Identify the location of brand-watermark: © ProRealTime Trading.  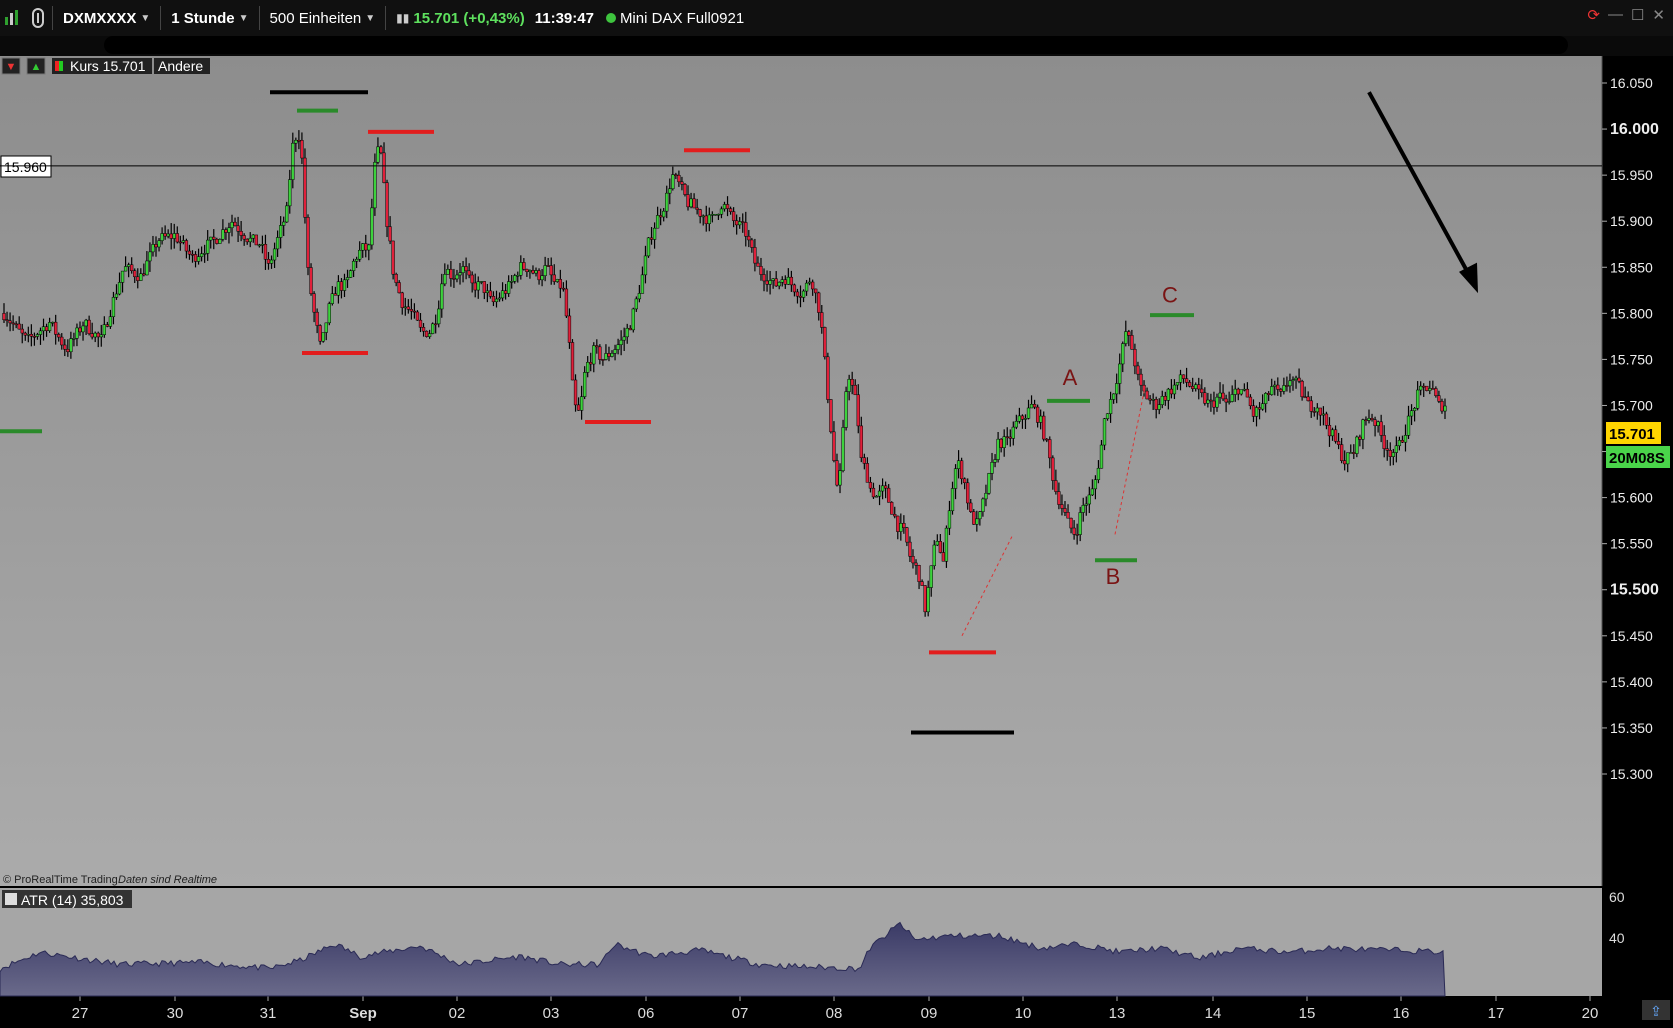
(60, 880).